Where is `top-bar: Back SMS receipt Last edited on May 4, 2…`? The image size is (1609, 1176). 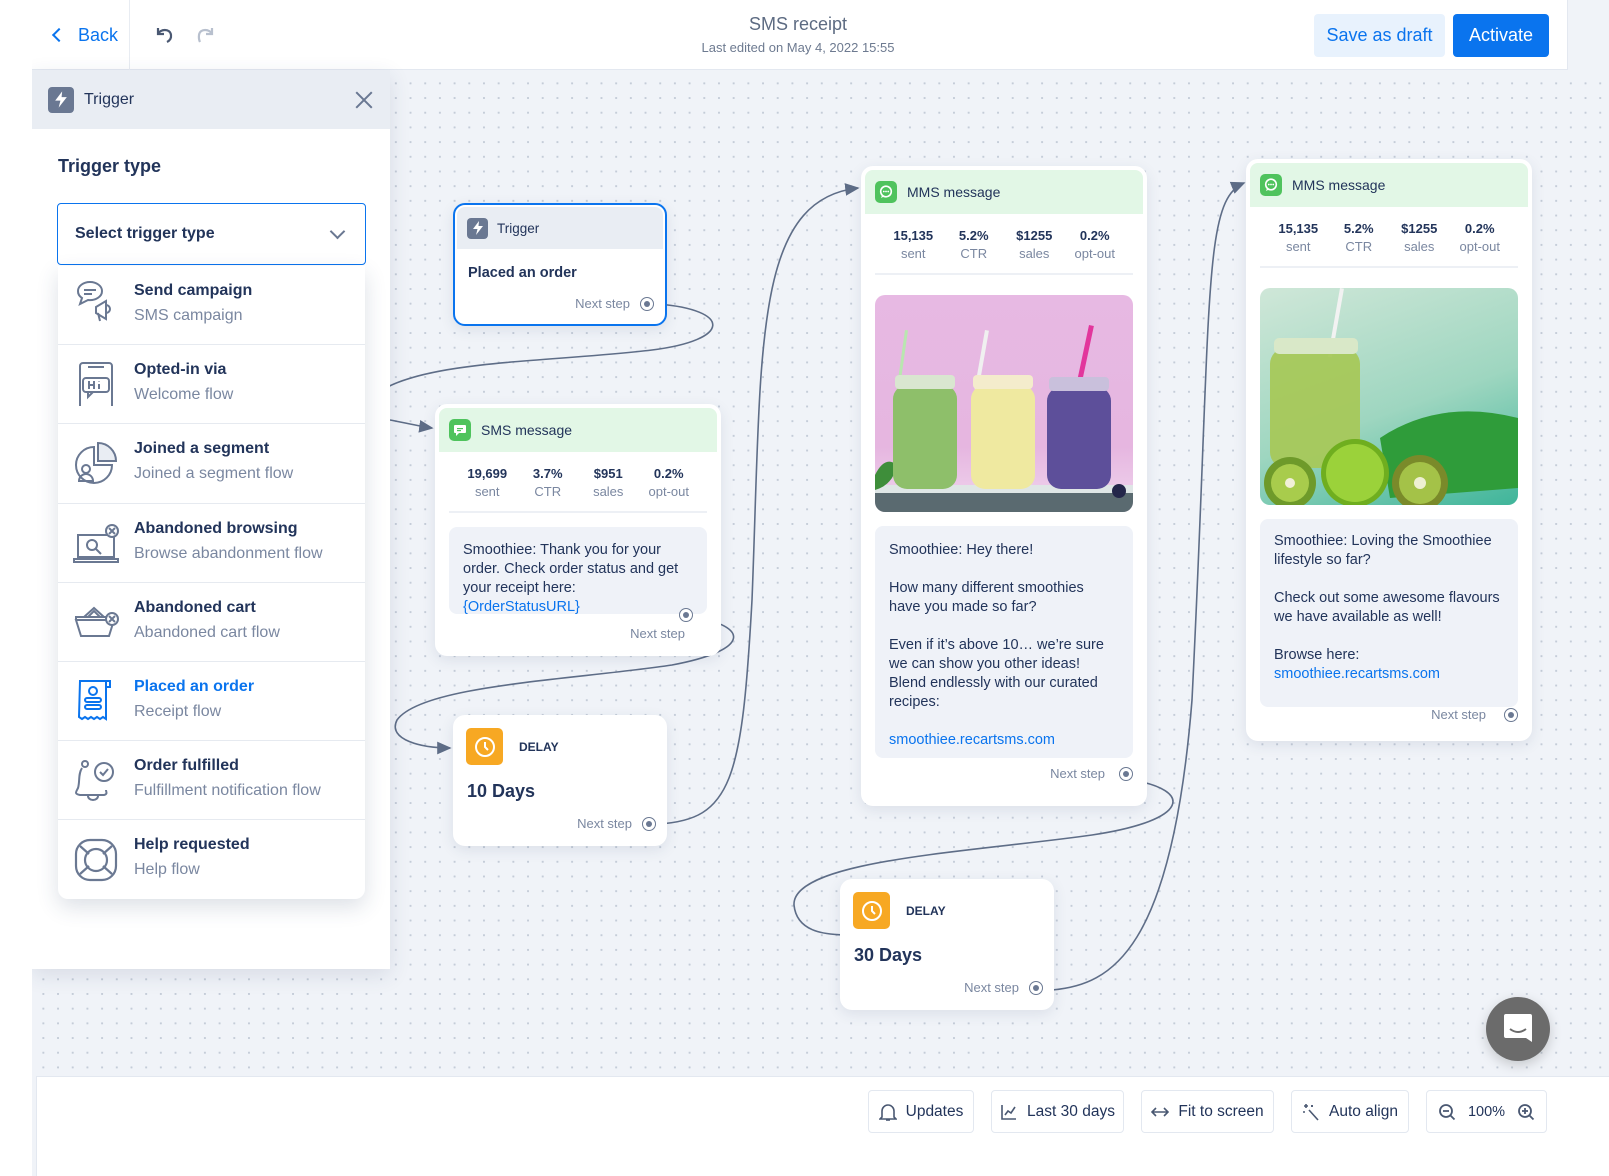
top-bar: Back SMS receipt Last edited on May 4, 2… is located at coordinates (800, 35).